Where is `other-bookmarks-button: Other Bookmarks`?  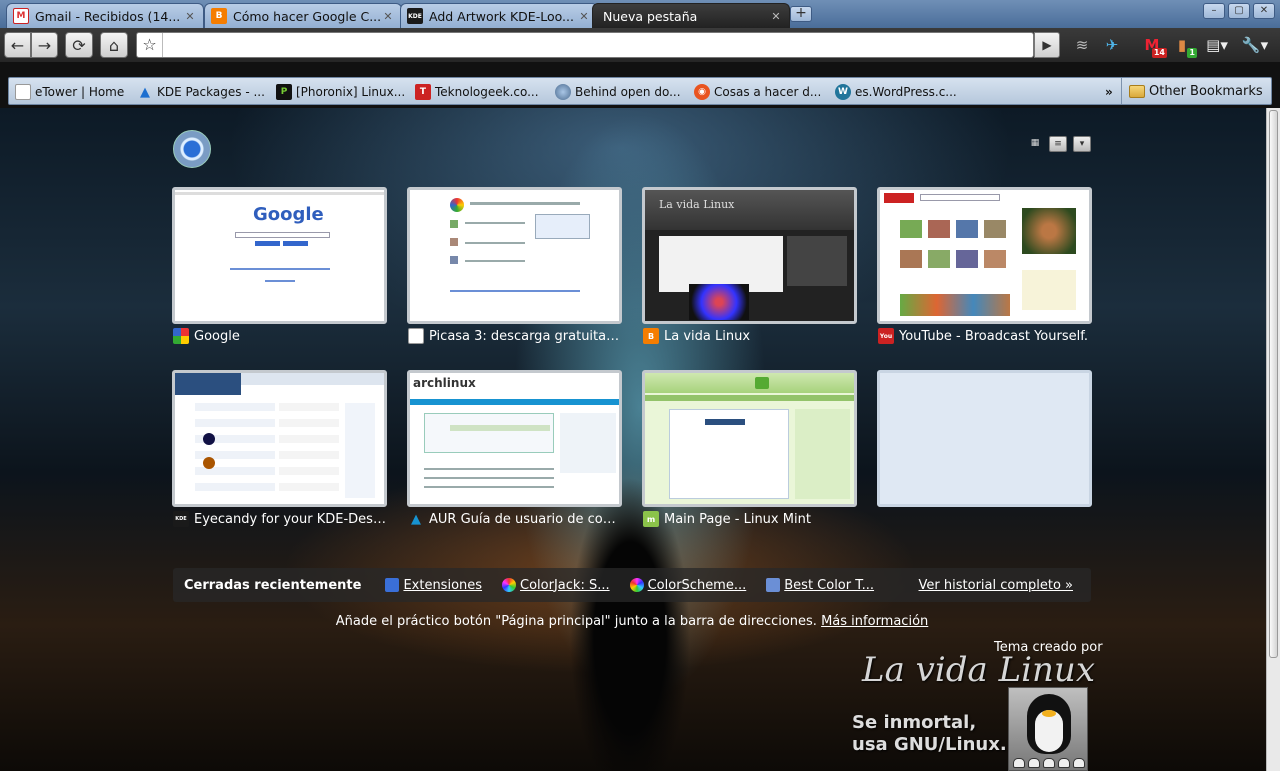
other-bookmarks-button: Other Bookmarks is located at coordinates (1192, 91).